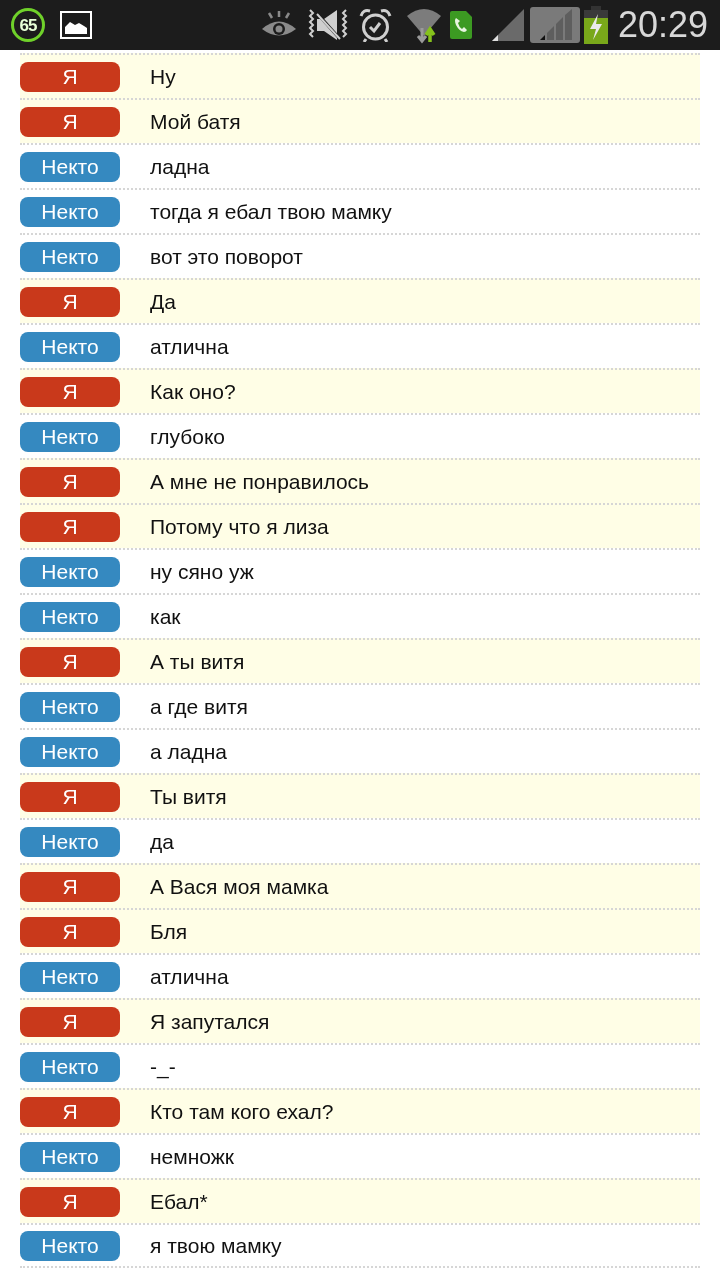  What do you see at coordinates (162, 841) in the screenshot?
I see `message-text: да` at bounding box center [162, 841].